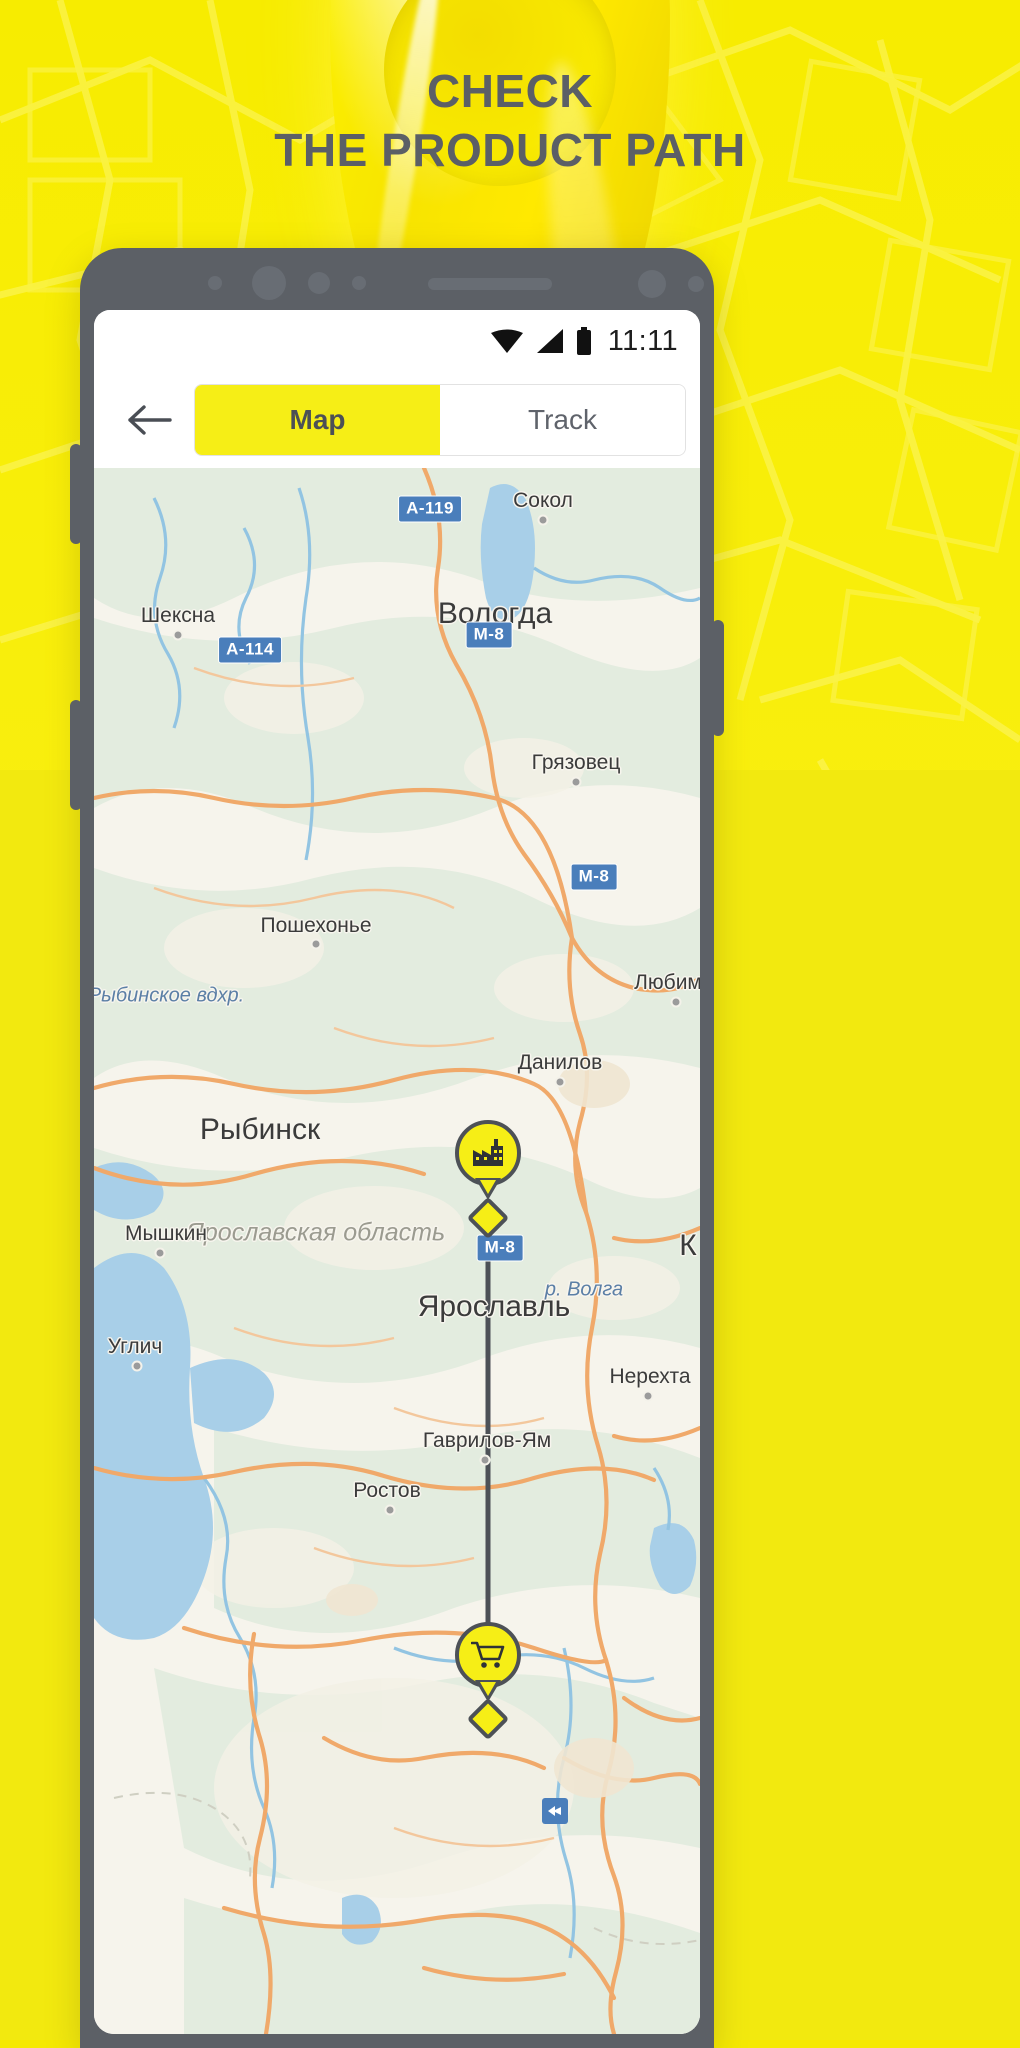  Describe the element at coordinates (76, 494) in the screenshot. I see `phone-volume-button` at that location.